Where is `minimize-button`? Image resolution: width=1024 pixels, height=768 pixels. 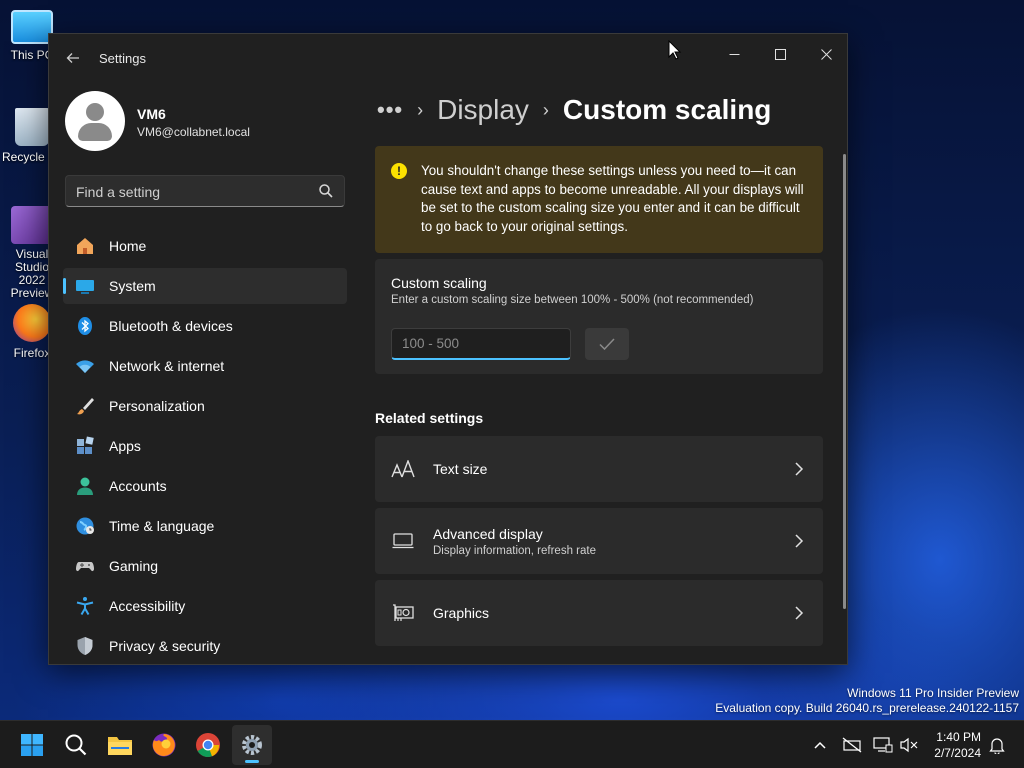 minimize-button is located at coordinates (734, 55).